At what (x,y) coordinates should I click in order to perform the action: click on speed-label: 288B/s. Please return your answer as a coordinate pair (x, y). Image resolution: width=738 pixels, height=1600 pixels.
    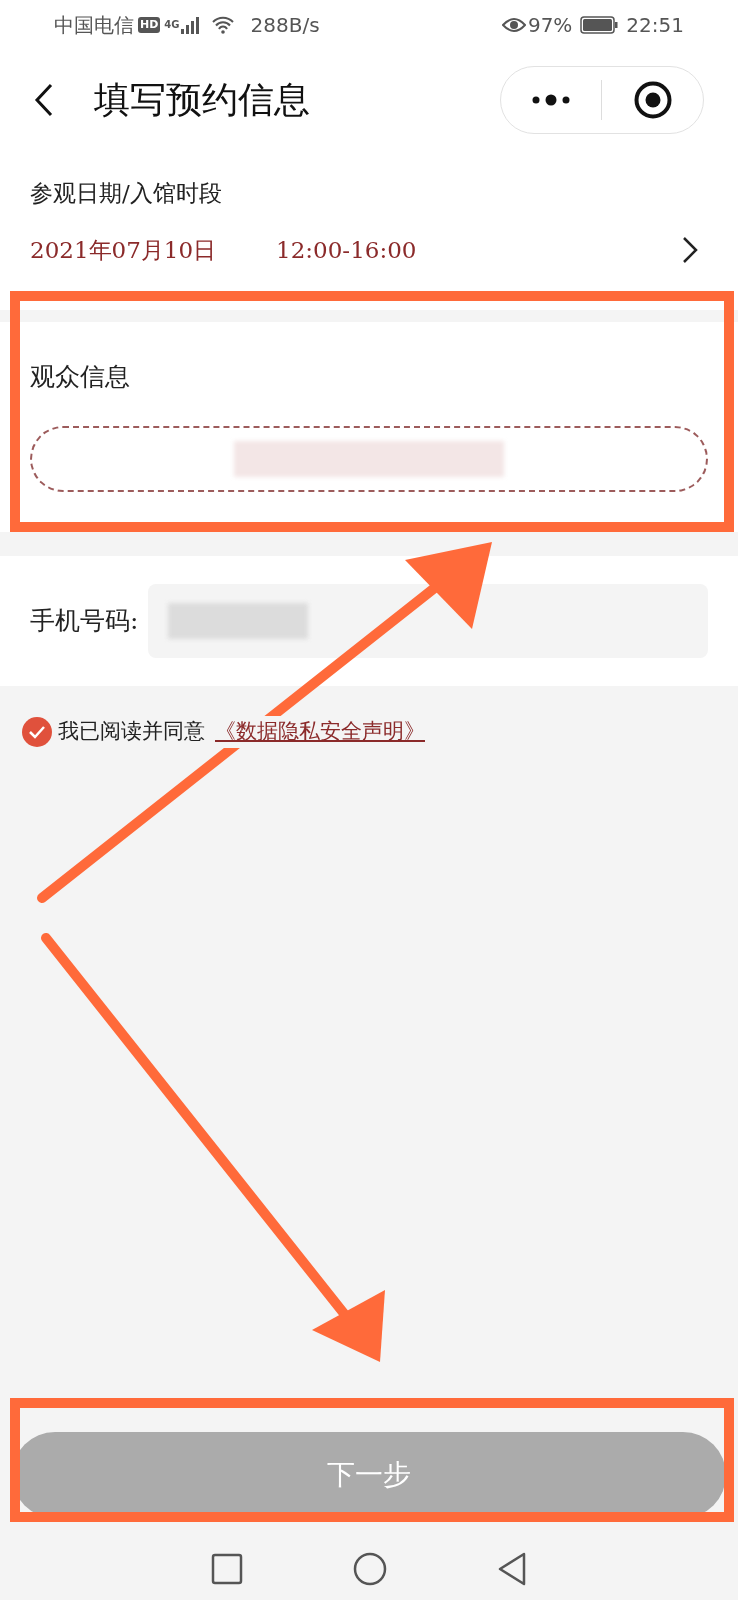
    Looking at the image, I should click on (285, 25).